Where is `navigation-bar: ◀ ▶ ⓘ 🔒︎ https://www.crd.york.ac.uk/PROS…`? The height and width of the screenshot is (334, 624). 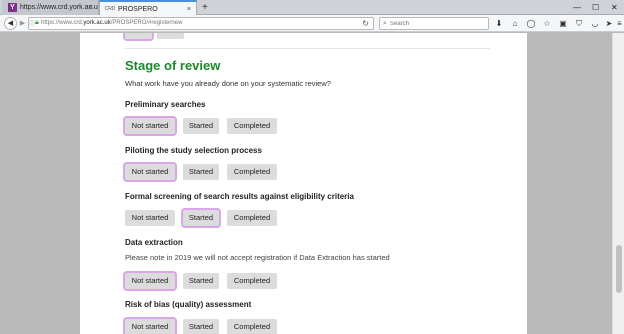 navigation-bar: ◀ ▶ ⓘ 🔒︎ https://www.crd.york.ac.uk/PROS… is located at coordinates (312, 23).